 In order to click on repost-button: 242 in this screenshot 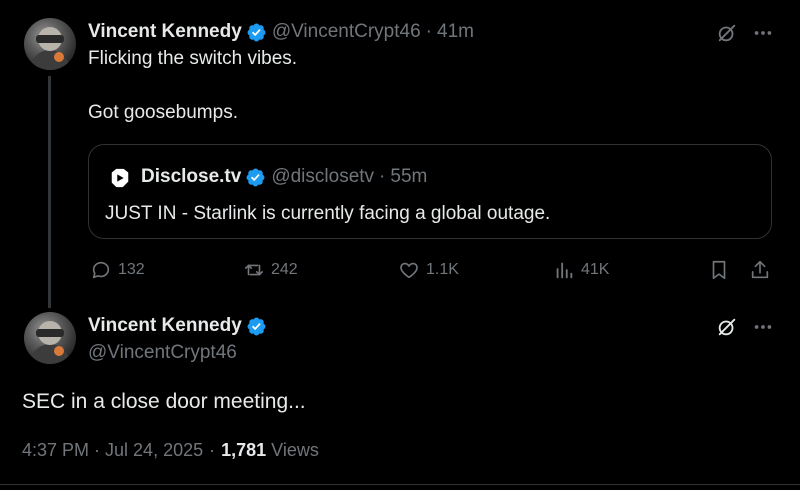, I will do `click(270, 270)`.